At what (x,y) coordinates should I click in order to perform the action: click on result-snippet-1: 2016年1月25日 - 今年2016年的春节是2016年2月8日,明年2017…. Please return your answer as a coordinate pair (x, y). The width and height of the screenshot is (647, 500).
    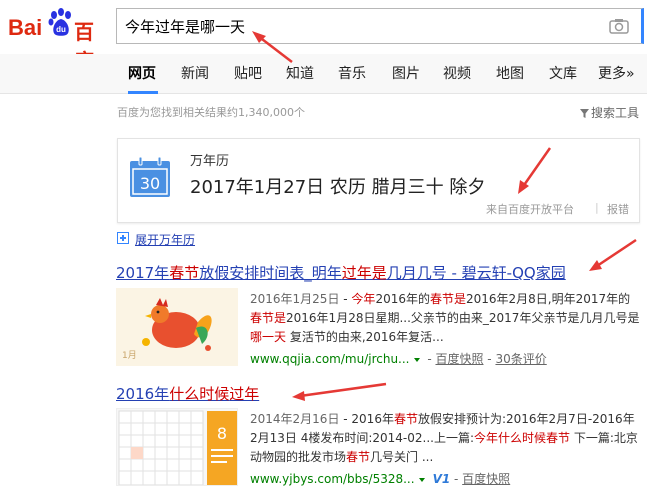
    Looking at the image, I should click on (445, 318).